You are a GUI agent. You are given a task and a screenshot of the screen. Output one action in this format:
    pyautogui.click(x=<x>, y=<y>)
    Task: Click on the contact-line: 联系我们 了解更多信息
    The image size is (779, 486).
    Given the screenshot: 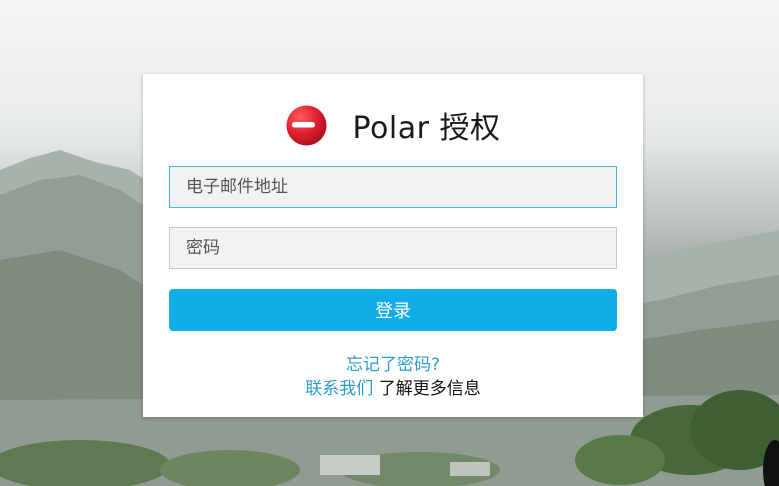 What is the action you would take?
    pyautogui.click(x=393, y=386)
    